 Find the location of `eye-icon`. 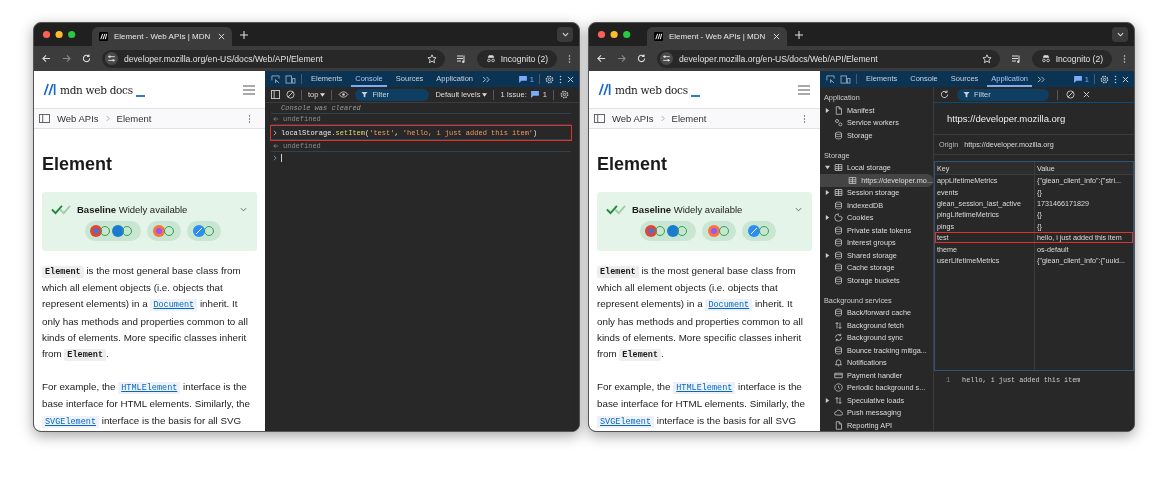

eye-icon is located at coordinates (344, 94).